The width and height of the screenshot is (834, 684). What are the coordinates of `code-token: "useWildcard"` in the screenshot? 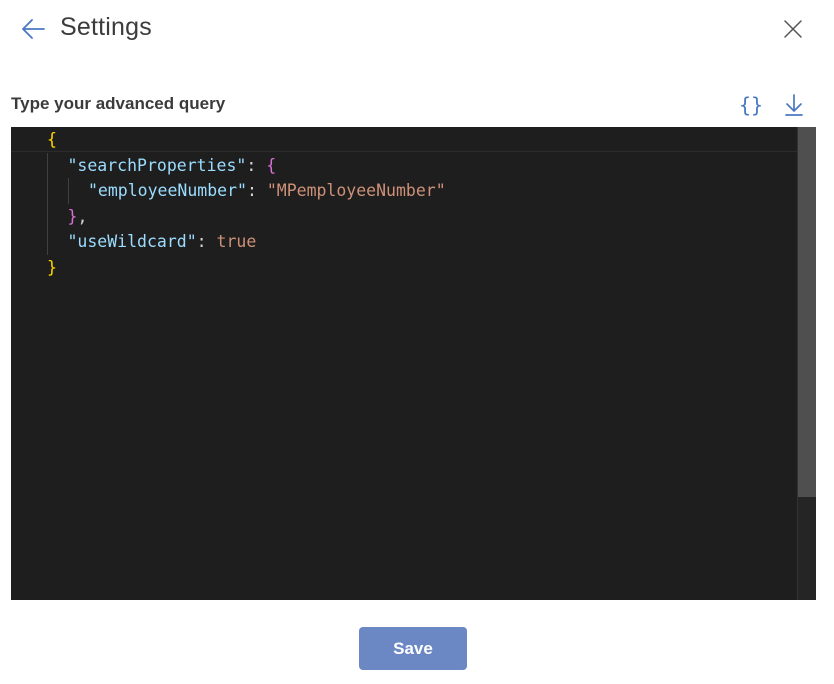 It's located at (132, 241).